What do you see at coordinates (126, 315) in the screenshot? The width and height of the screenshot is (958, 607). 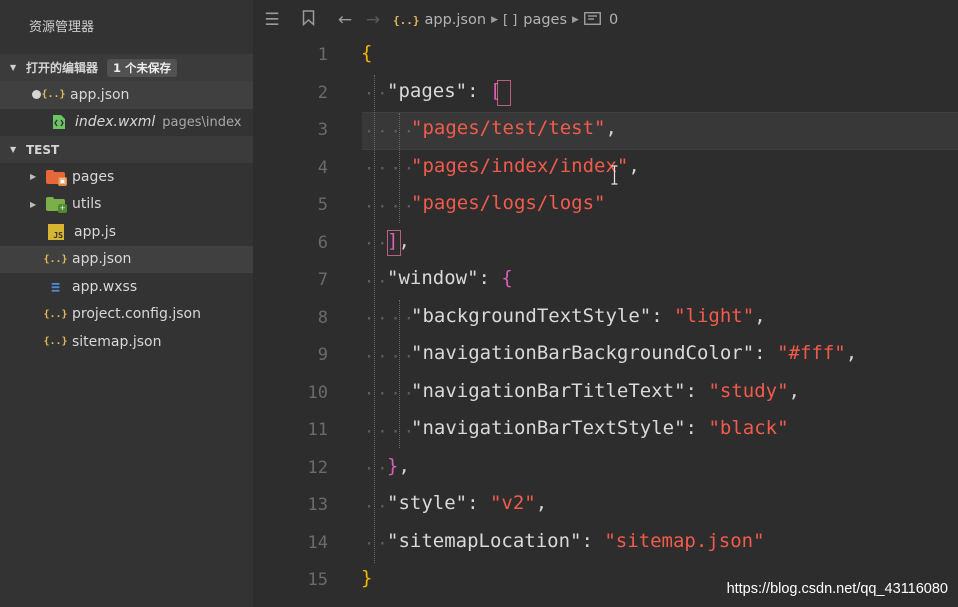 I see `tree-item-project-config-json: {..} project.config.json` at bounding box center [126, 315].